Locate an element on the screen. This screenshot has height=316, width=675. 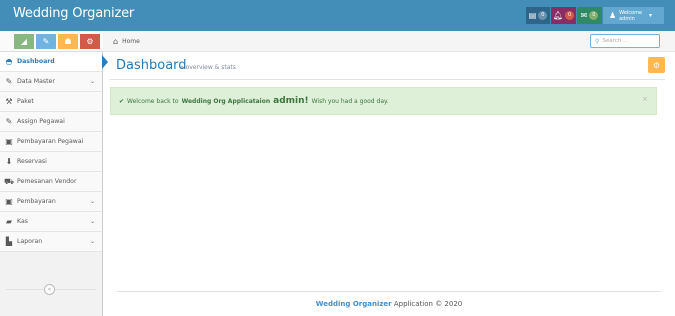
alert-app-name: Wedding Org Applicataion is located at coordinates (226, 101).